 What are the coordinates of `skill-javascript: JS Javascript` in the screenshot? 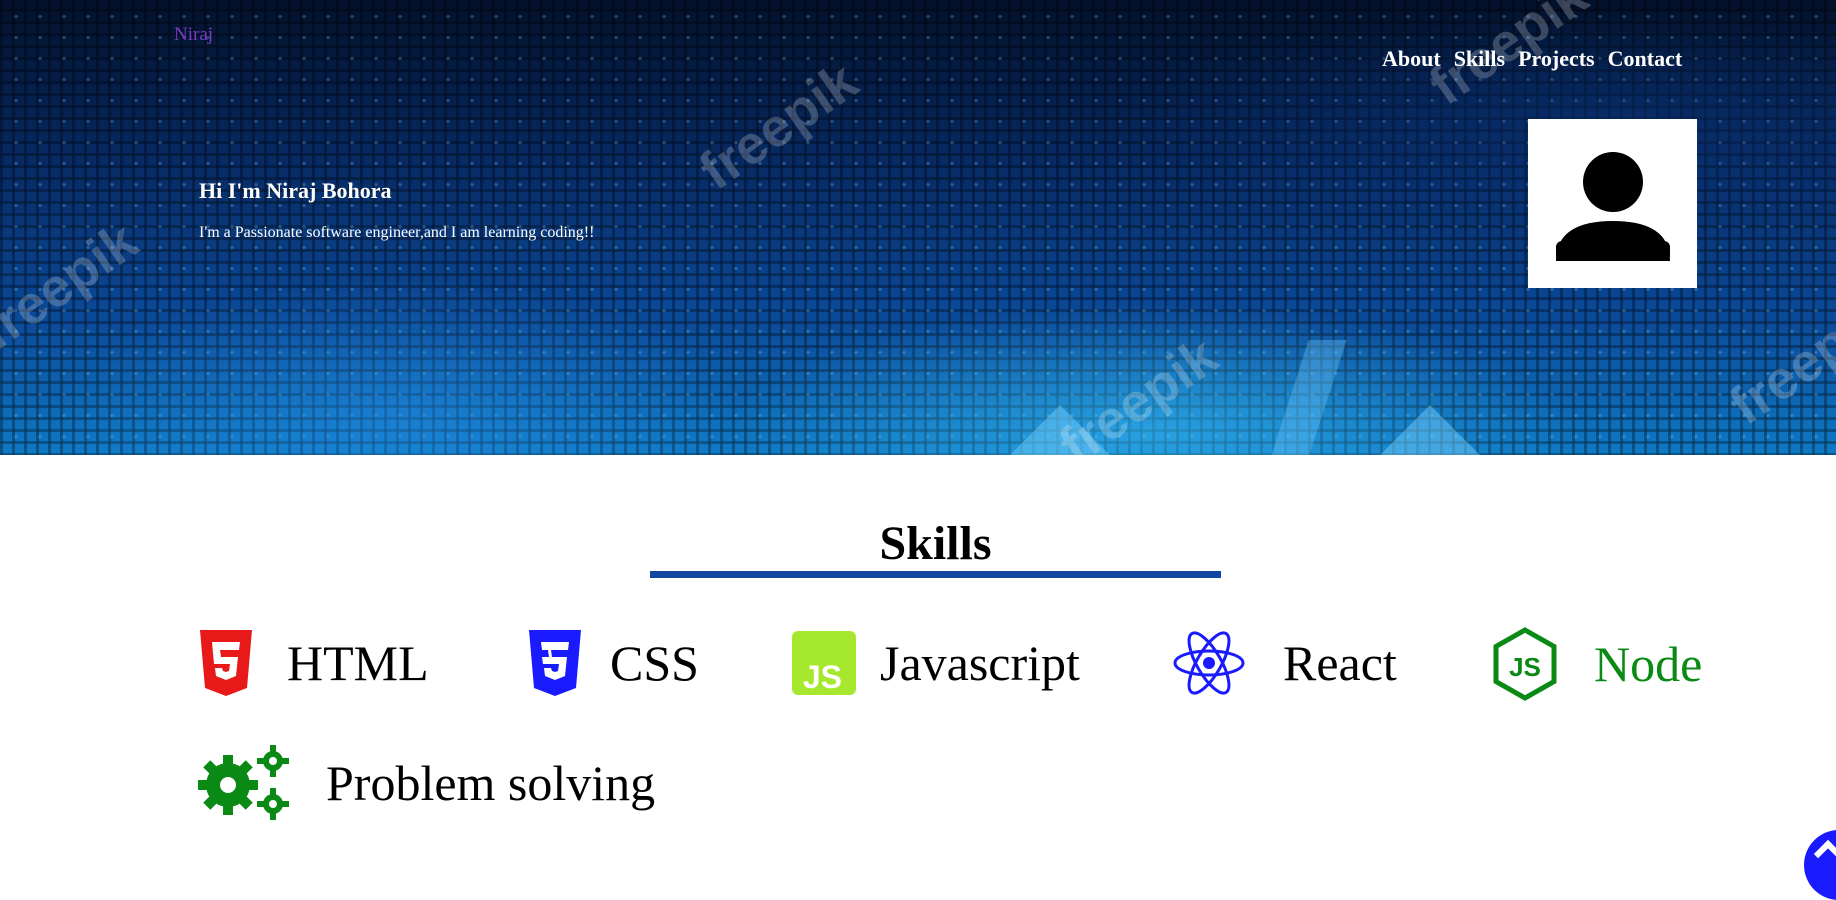 It's located at (936, 663).